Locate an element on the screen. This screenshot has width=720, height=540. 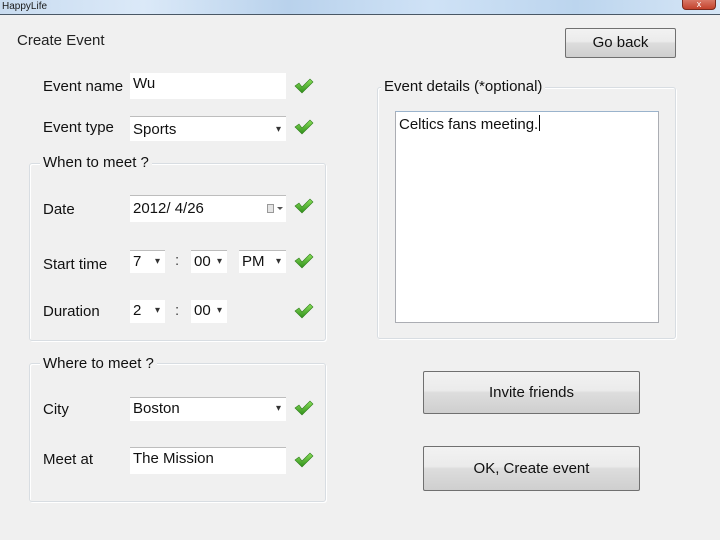
event-name-label: Event name is located at coordinates (83, 86).